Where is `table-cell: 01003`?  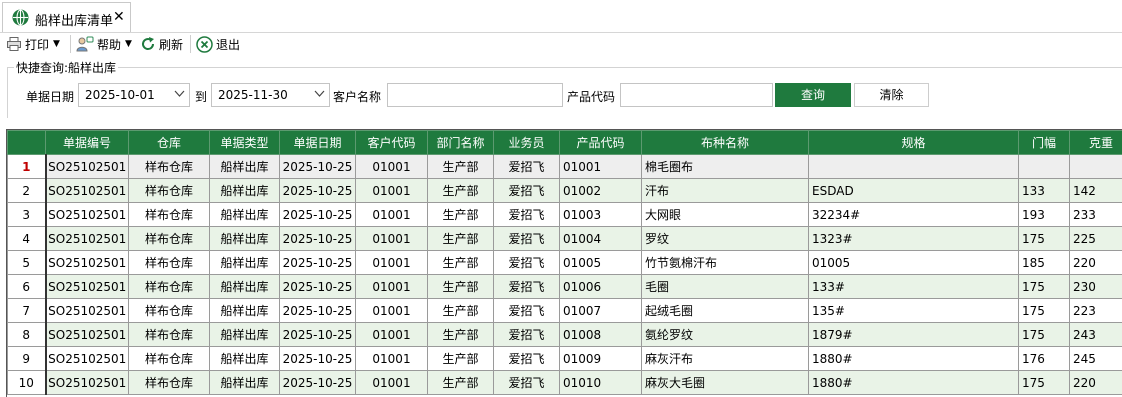 table-cell: 01003 is located at coordinates (601, 215).